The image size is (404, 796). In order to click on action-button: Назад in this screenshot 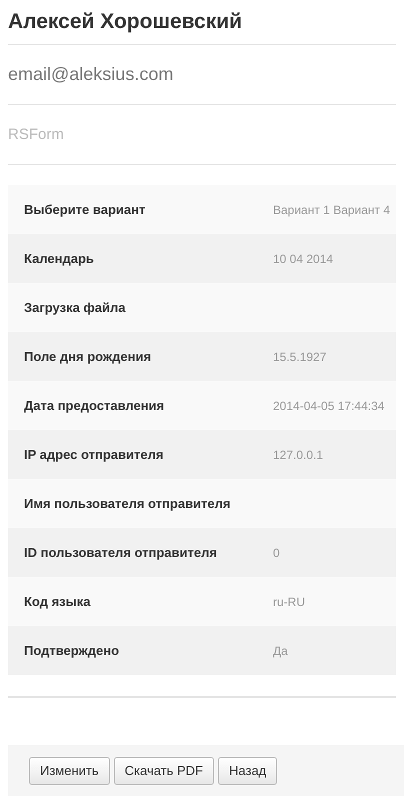, I will do `click(248, 770)`.